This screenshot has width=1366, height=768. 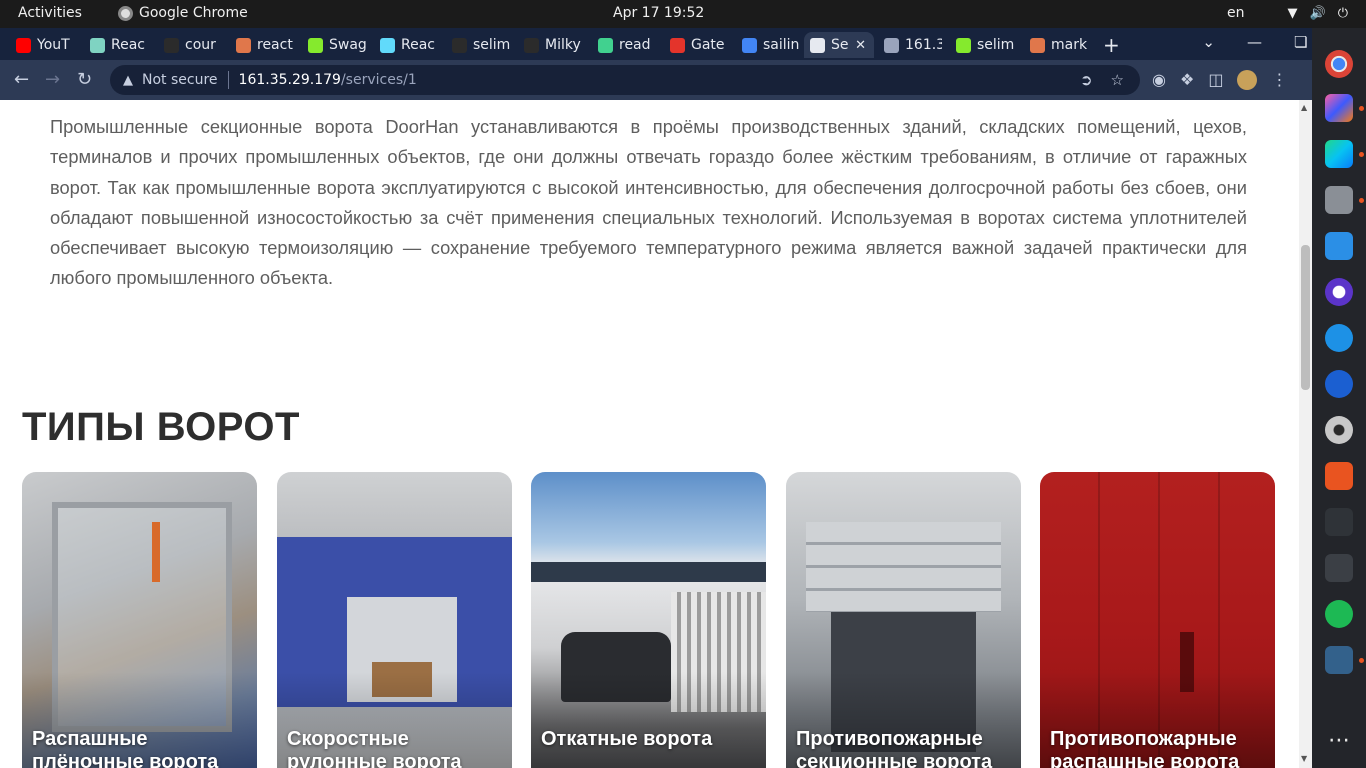 I want to click on tab: mark, so click(x=1057, y=45).